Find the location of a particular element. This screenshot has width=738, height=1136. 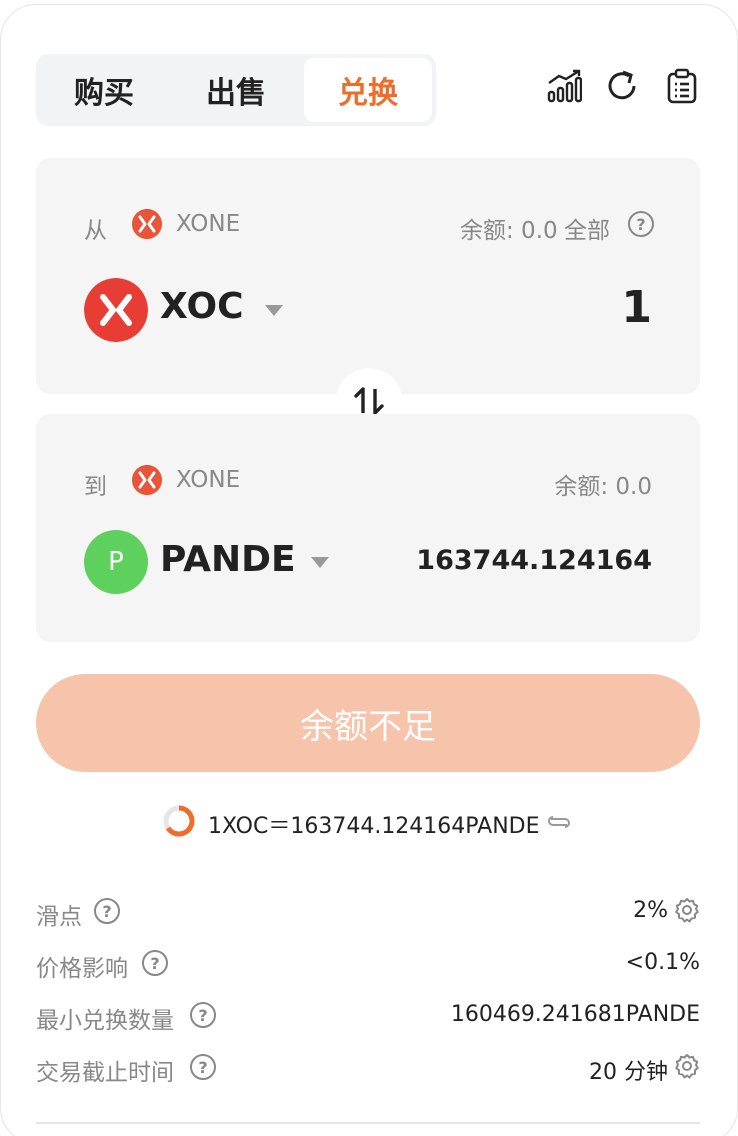

slippage-label: 滑点 is located at coordinates (59, 917).